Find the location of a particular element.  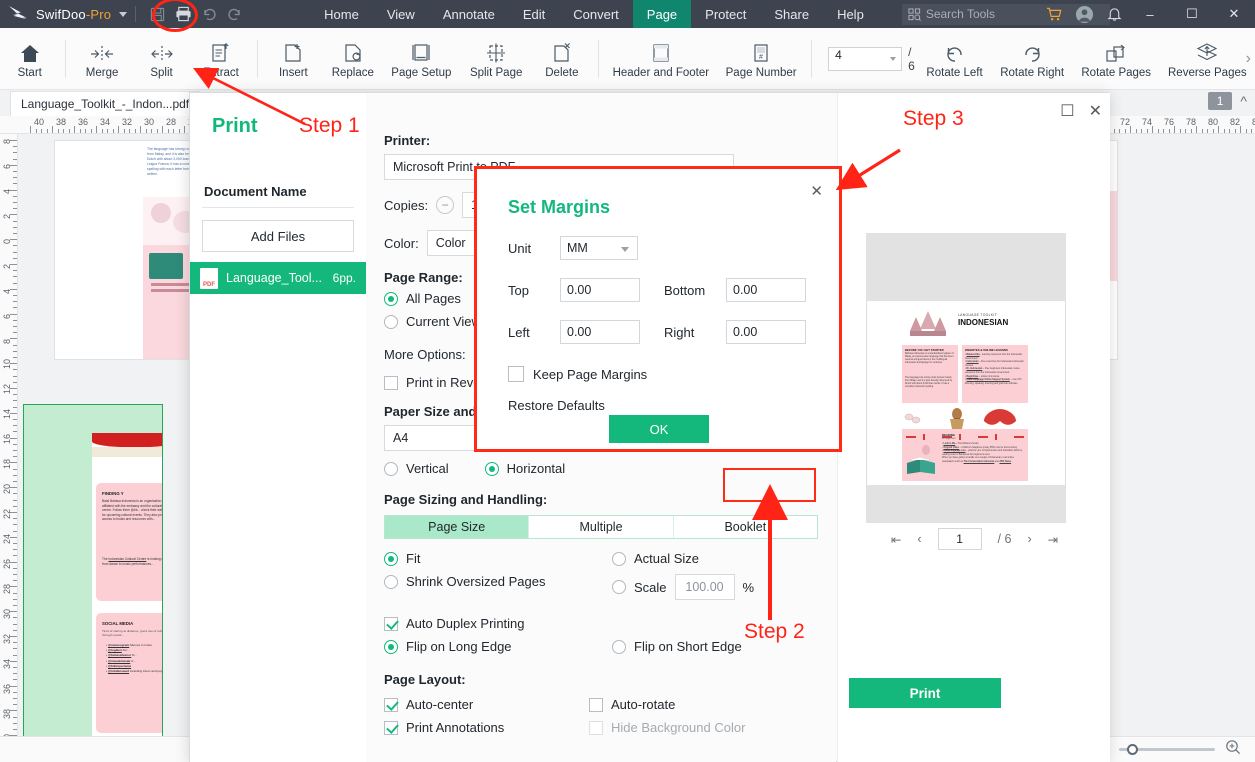

top-margin-input: 0.00 is located at coordinates (600, 290).